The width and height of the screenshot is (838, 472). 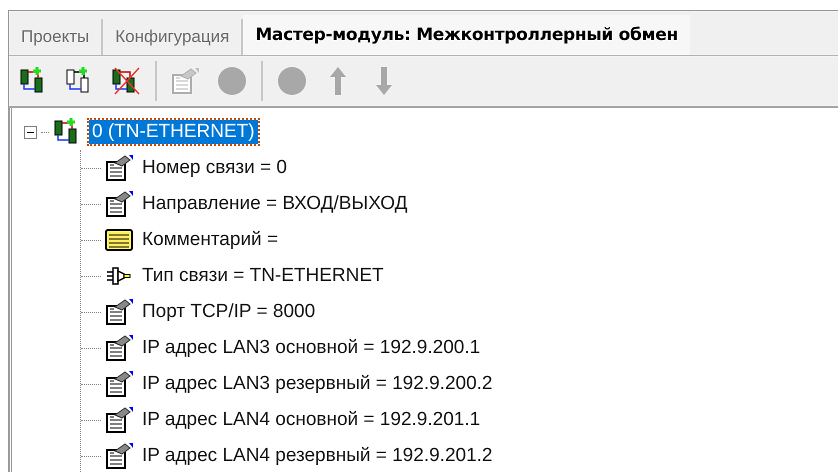 I want to click on tab: Проекты, so click(x=56, y=37).